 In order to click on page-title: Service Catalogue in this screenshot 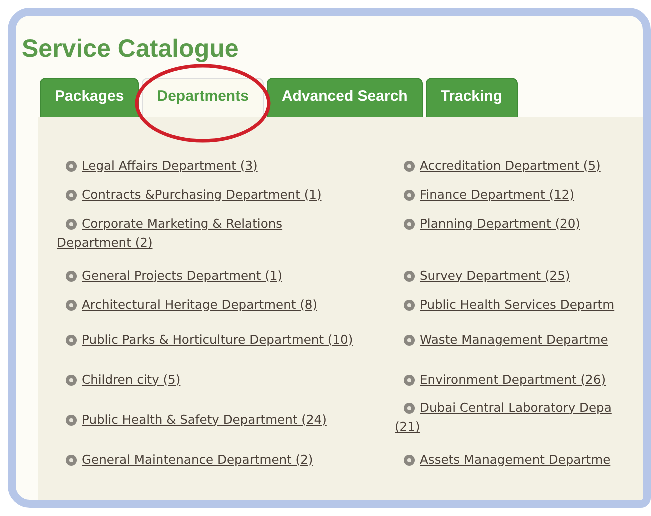, I will do `click(131, 49)`.